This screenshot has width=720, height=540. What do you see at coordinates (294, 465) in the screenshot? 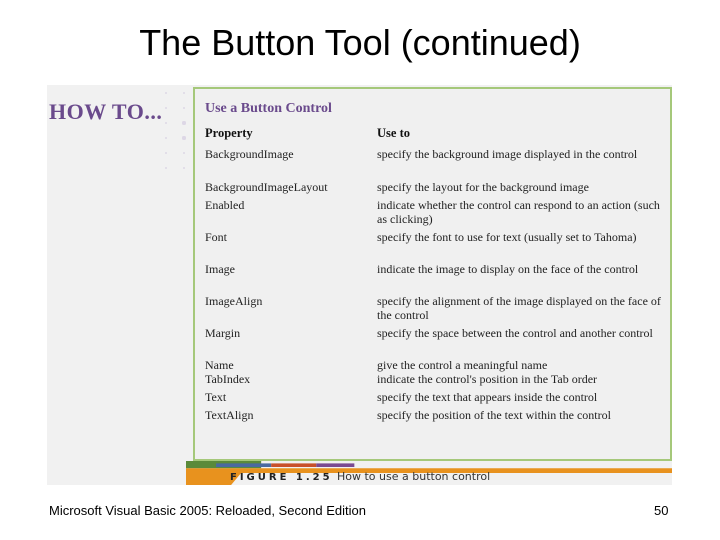
I see `red-stripe` at bounding box center [294, 465].